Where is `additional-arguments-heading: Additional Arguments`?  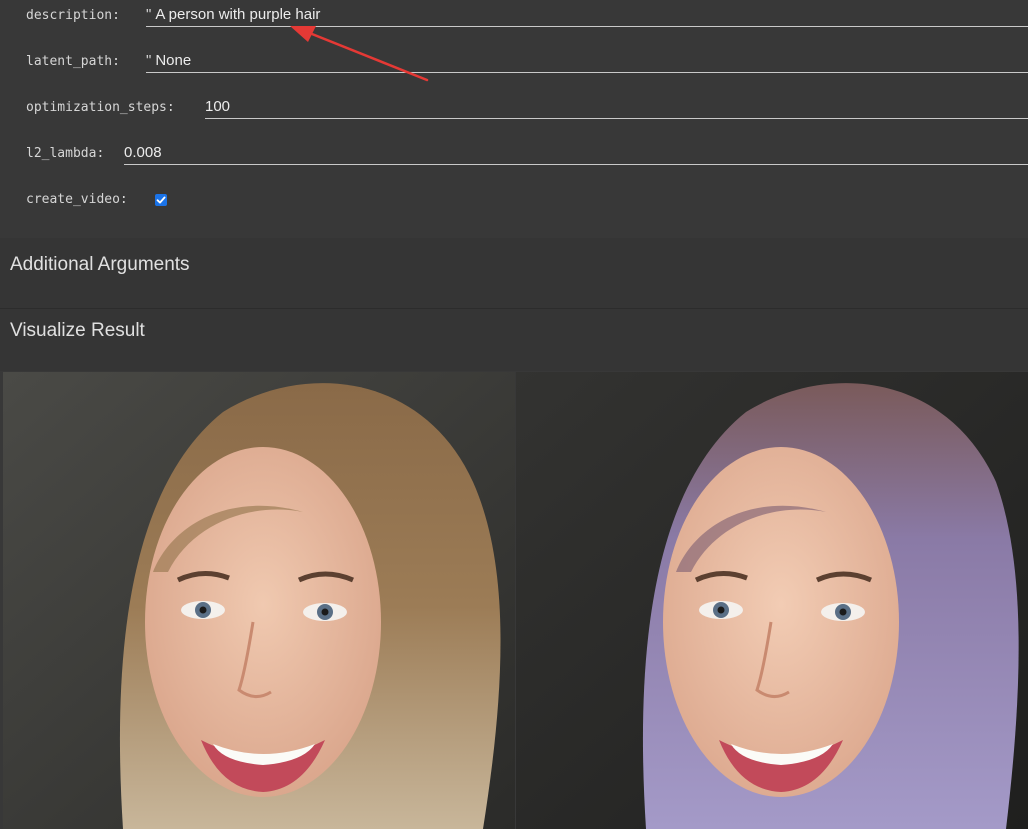 additional-arguments-heading: Additional Arguments is located at coordinates (100, 265).